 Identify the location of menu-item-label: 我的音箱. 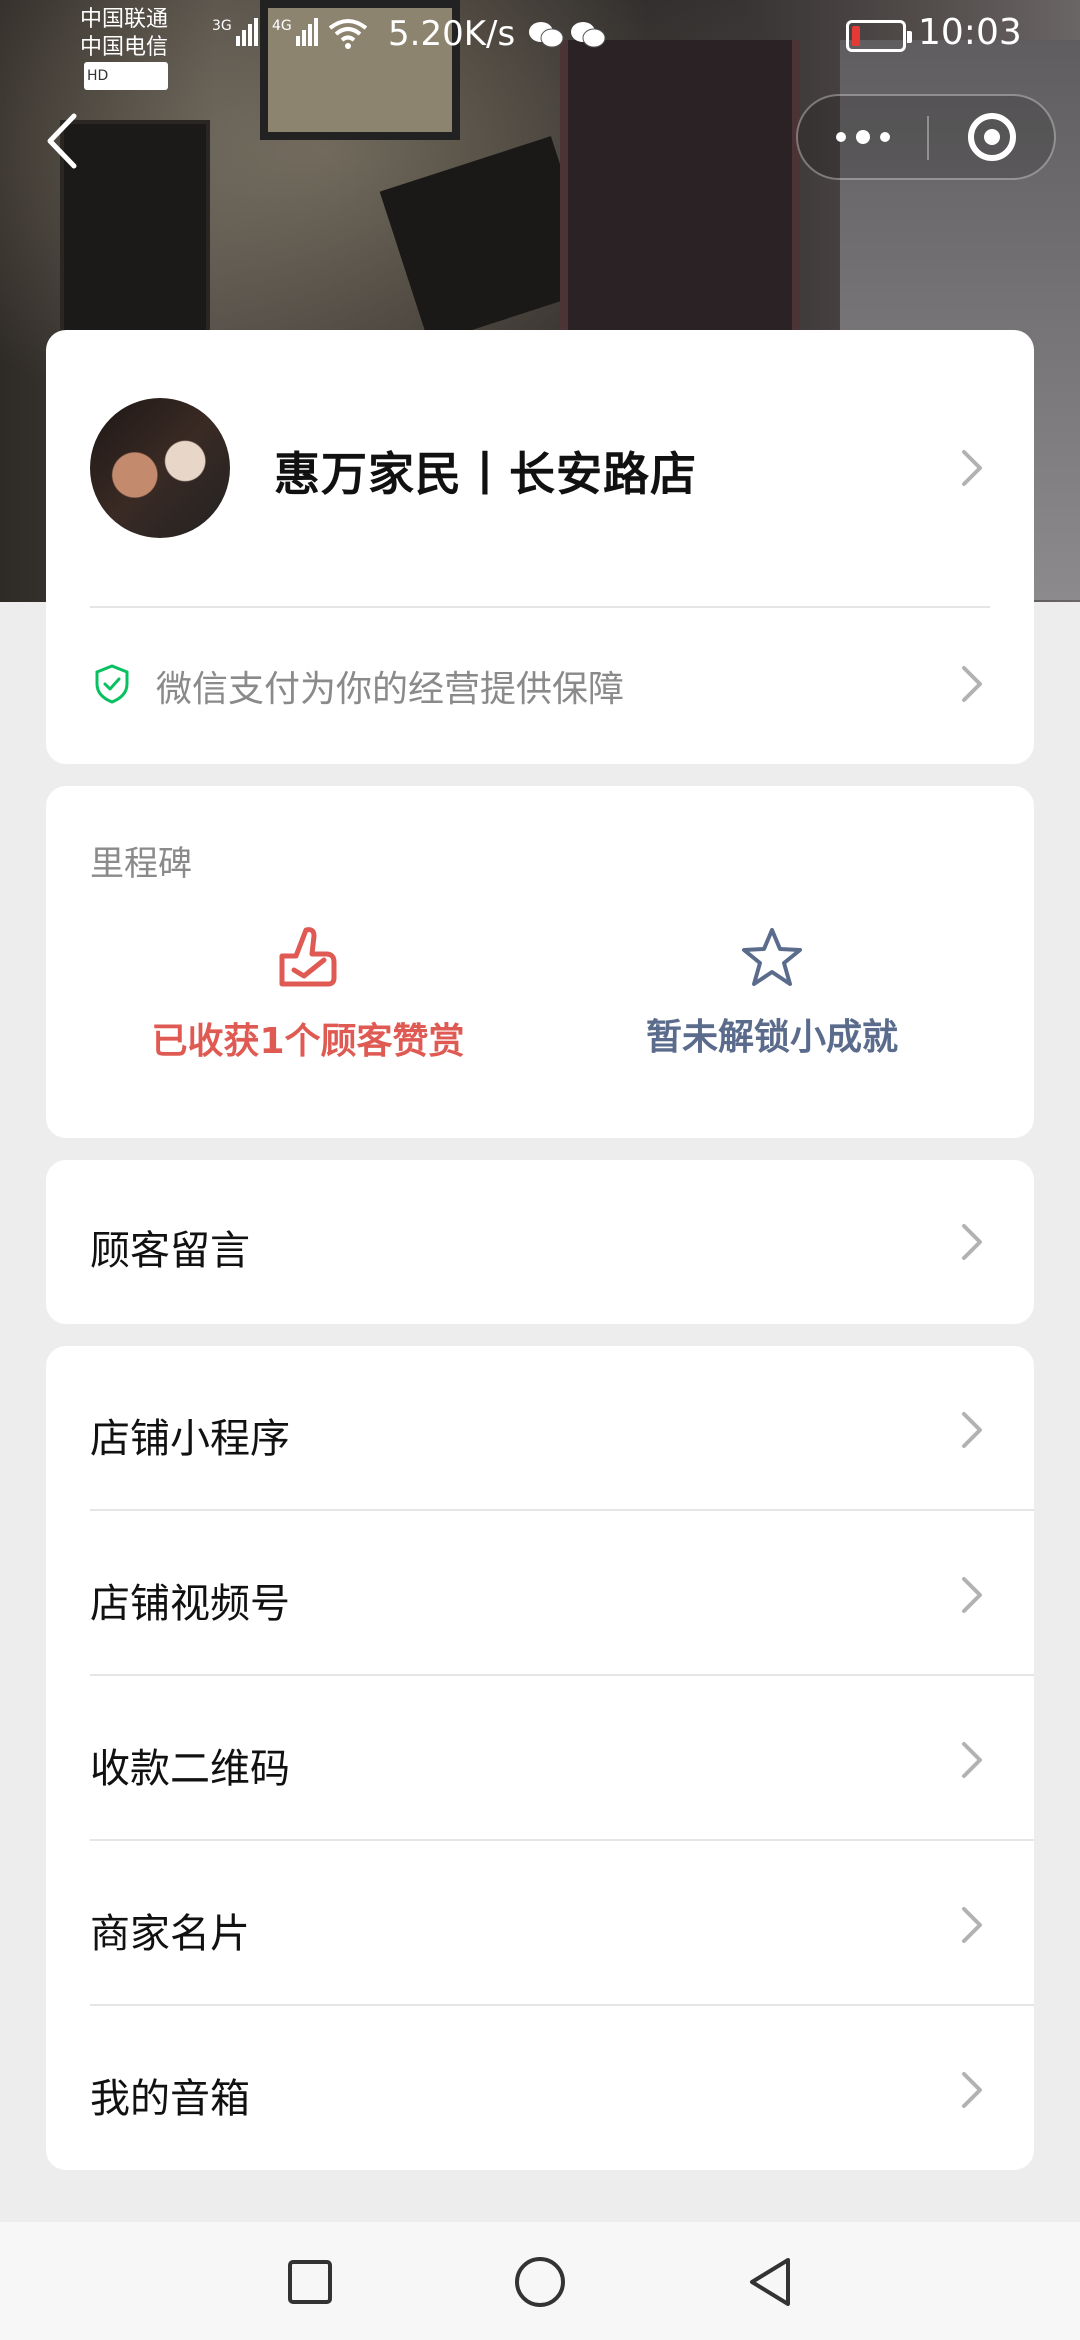
(170, 2099).